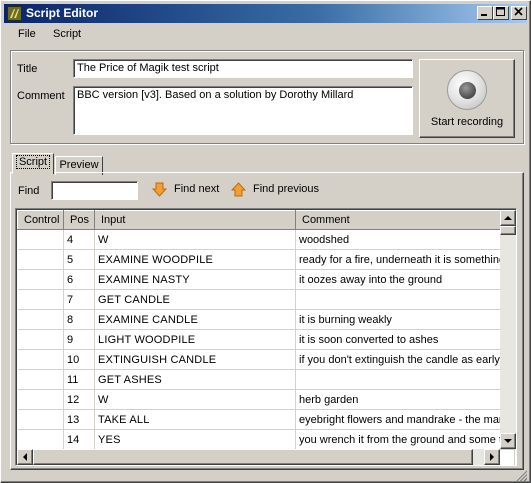 The image size is (531, 483). I want to click on start-recording-button: Start recording, so click(467, 98).